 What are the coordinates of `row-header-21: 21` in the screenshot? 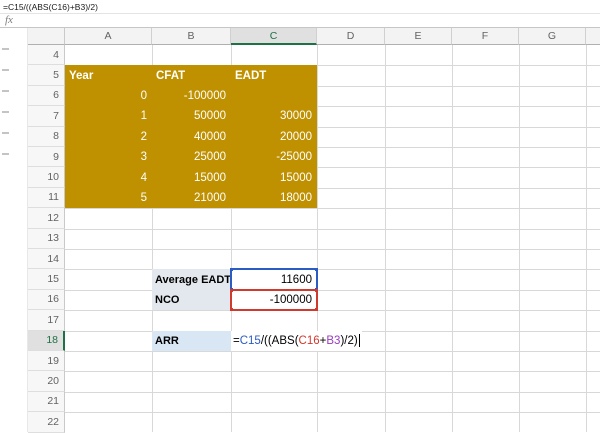 It's located at (46, 402).